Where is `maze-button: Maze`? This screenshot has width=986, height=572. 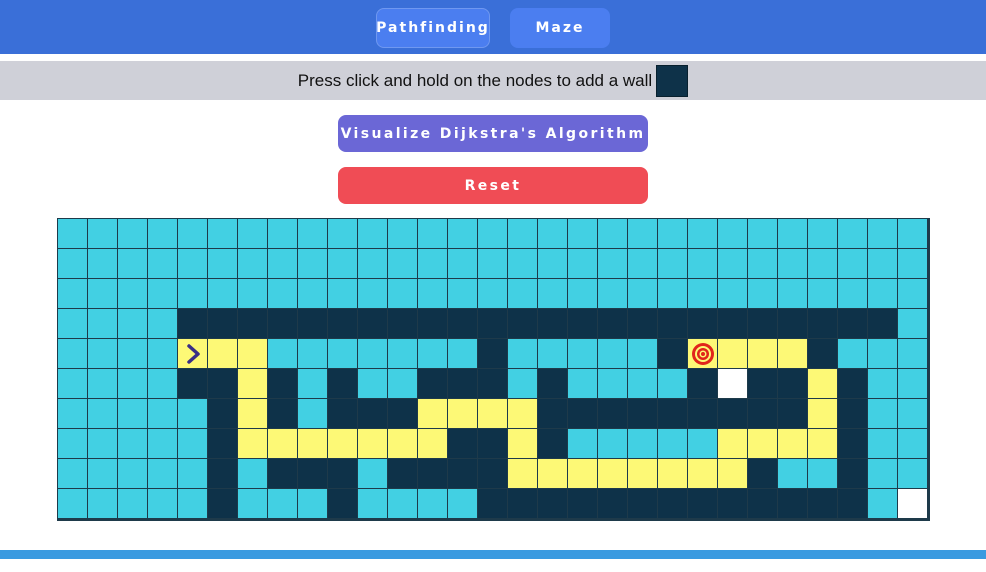
maze-button: Maze is located at coordinates (560, 28).